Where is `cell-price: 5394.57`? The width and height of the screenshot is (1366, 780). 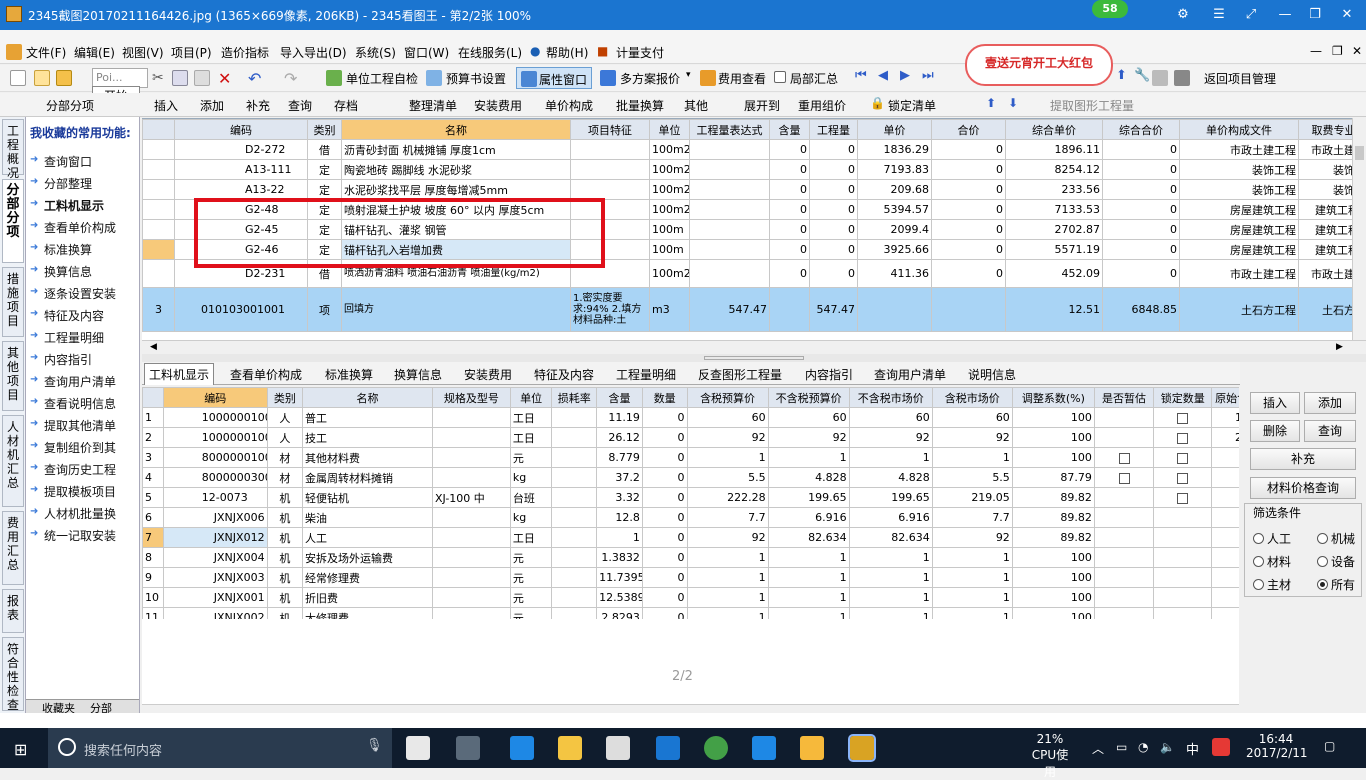
cell-price: 5394.57 is located at coordinates (894, 209).